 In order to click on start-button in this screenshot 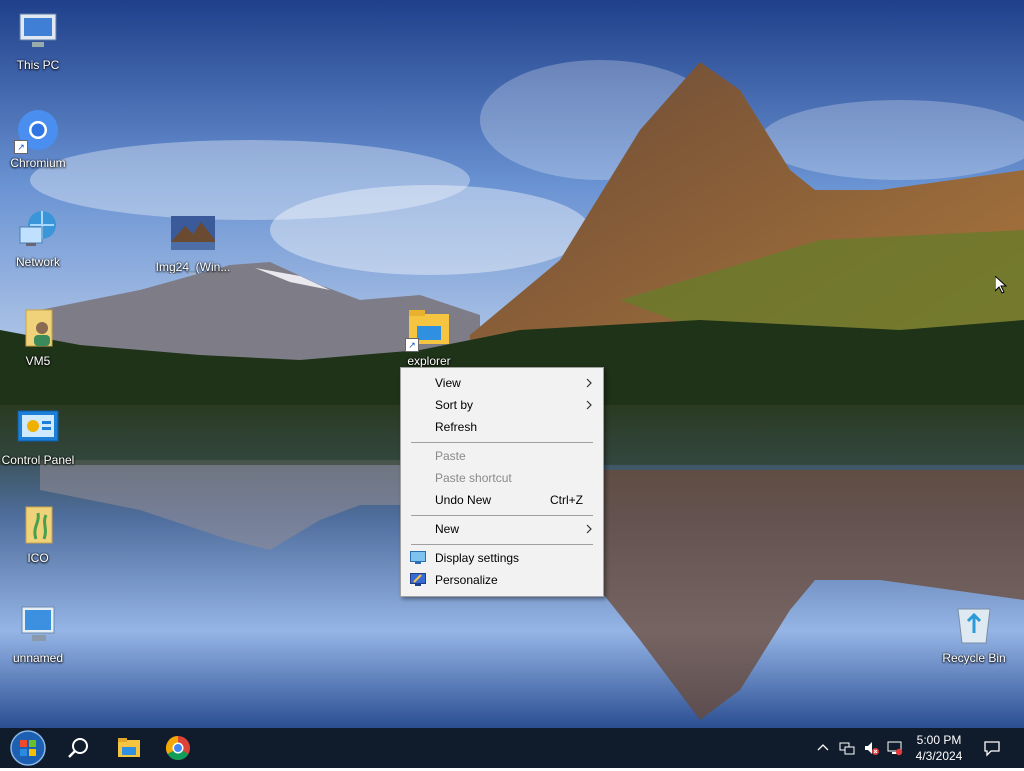, I will do `click(26, 748)`.